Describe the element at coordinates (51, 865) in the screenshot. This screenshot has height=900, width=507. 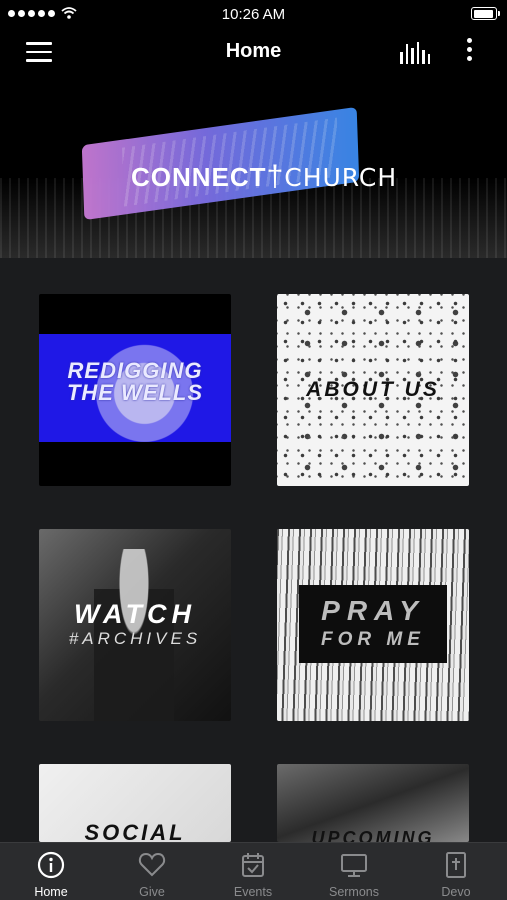
I see `info-circle-icon` at that location.